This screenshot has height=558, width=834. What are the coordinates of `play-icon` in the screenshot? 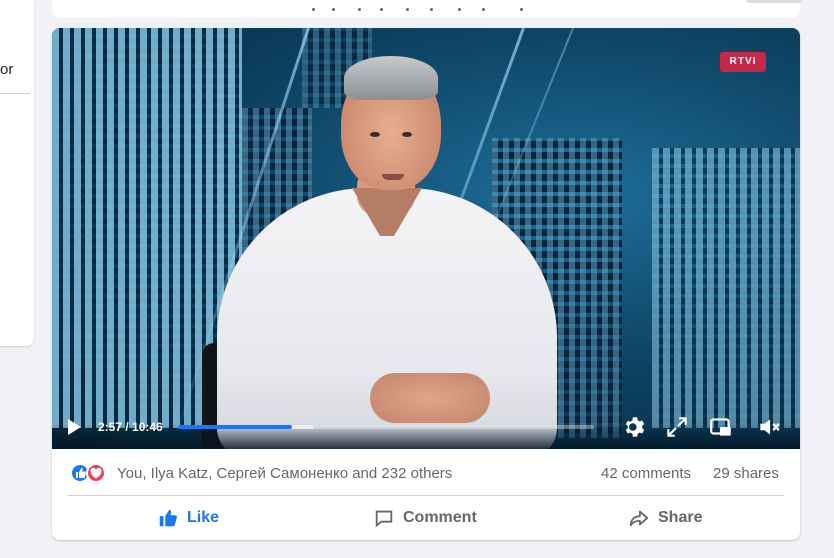 It's located at (74, 427).